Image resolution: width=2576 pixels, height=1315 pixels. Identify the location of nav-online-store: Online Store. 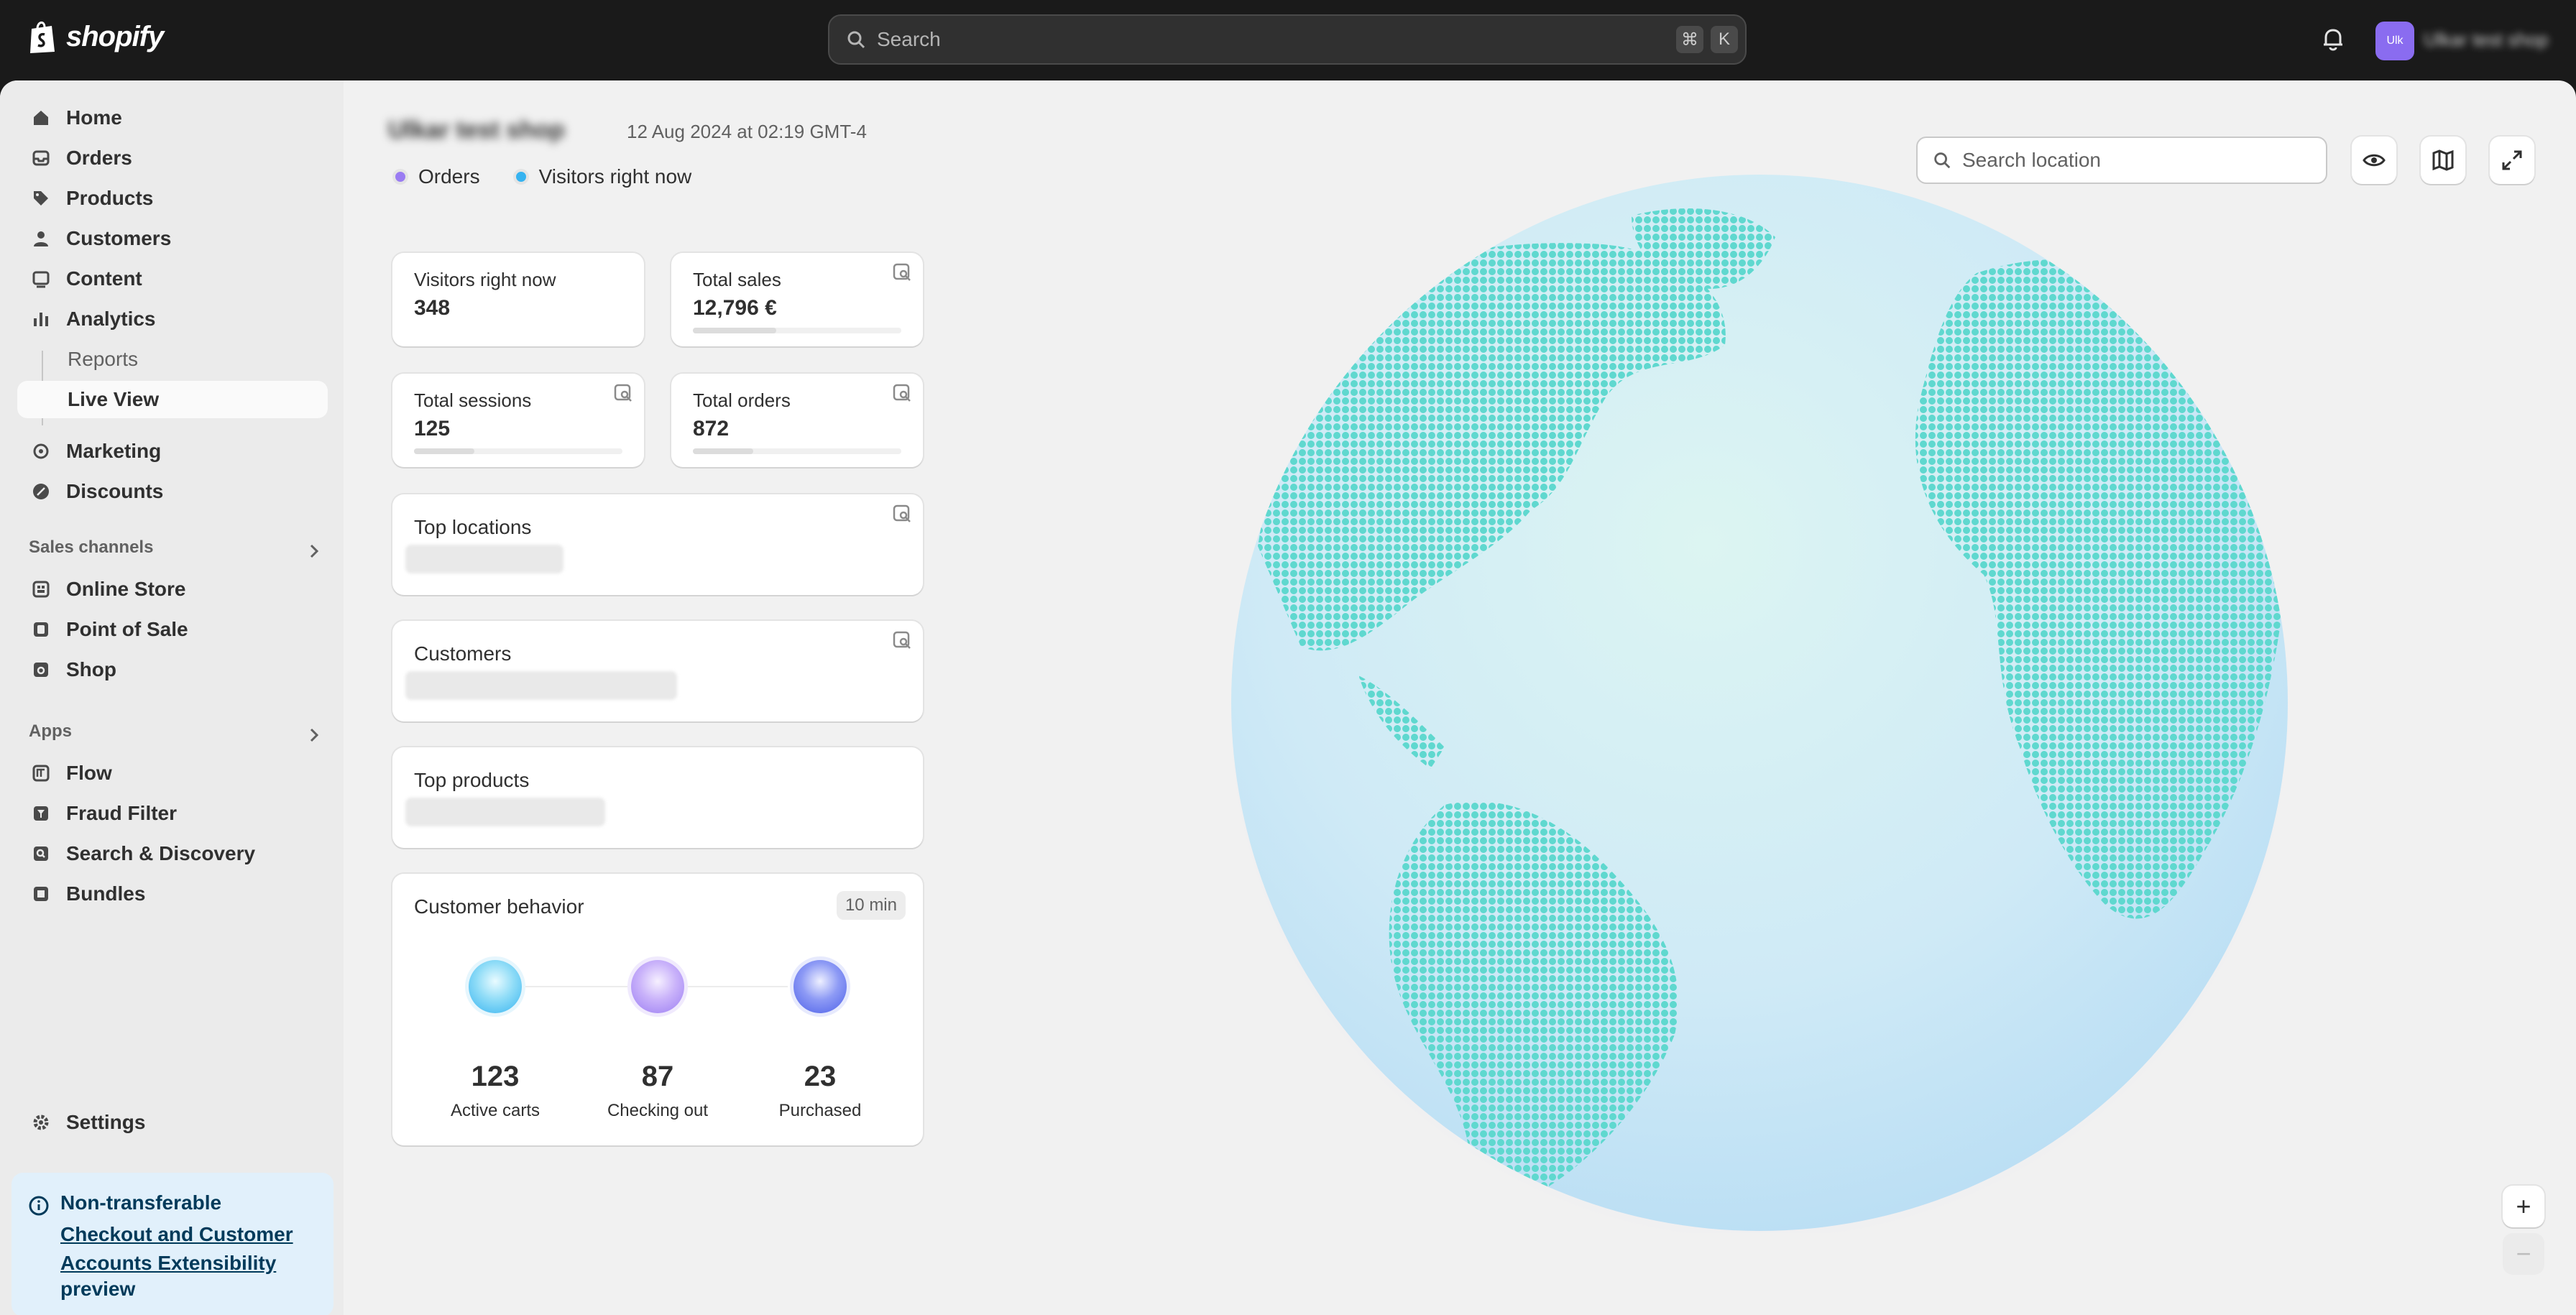
(172, 589).